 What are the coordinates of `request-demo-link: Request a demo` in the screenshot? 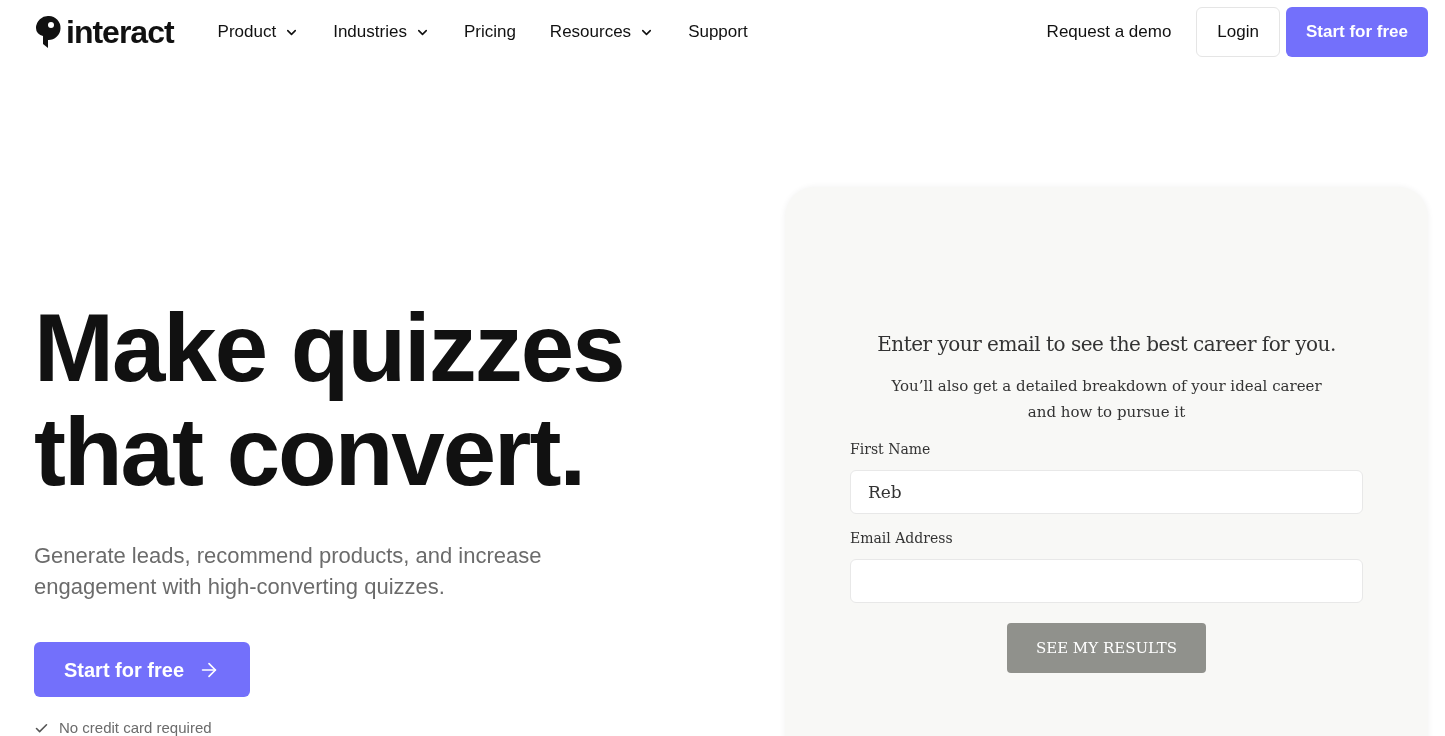 It's located at (1109, 32).